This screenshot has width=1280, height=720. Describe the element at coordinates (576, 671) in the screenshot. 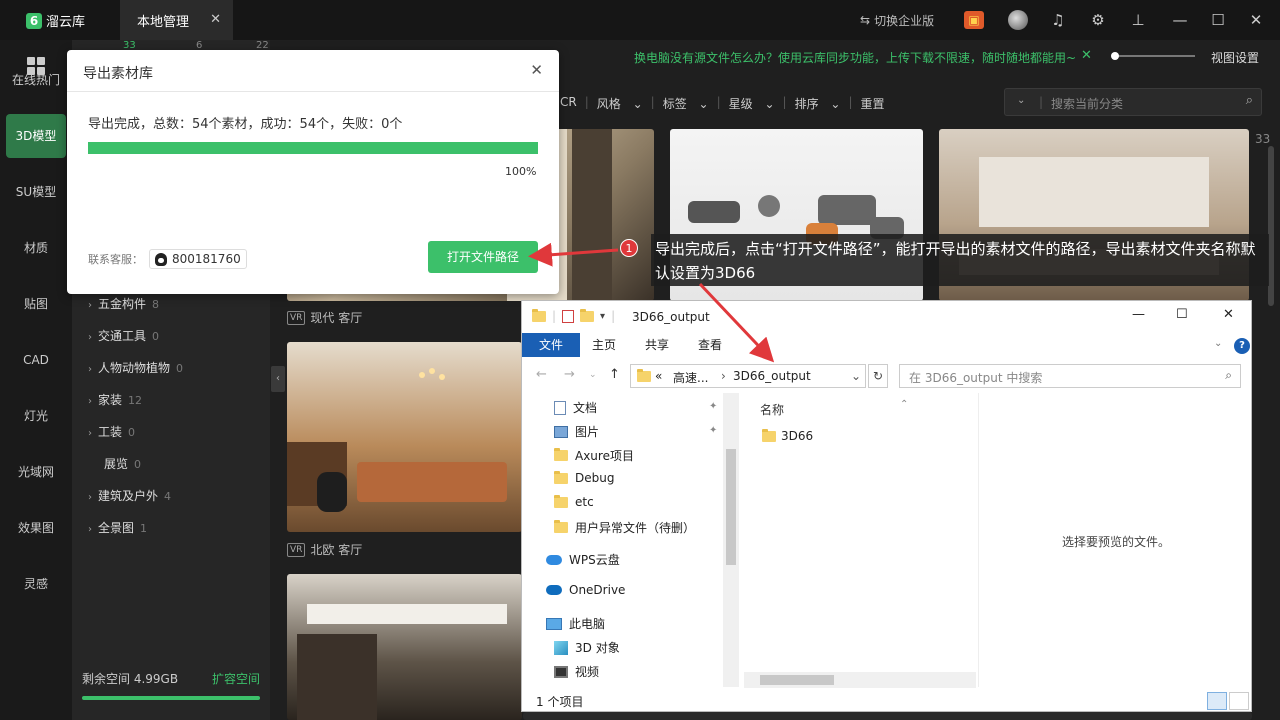

I see `tree-item-videos: 视频` at that location.